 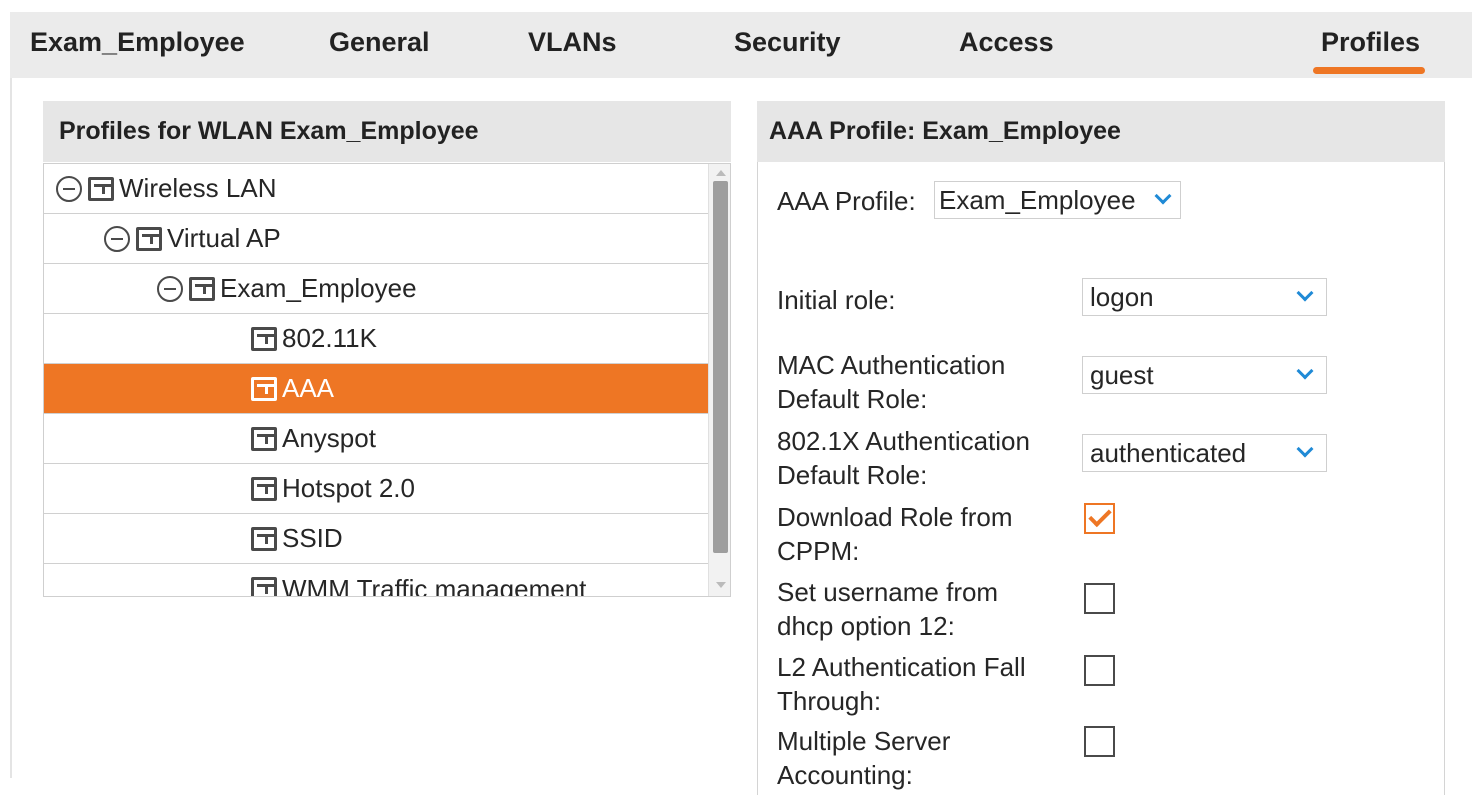 What do you see at coordinates (376, 189) in the screenshot?
I see `tree-item-wireless-lan: Wireless LAN` at bounding box center [376, 189].